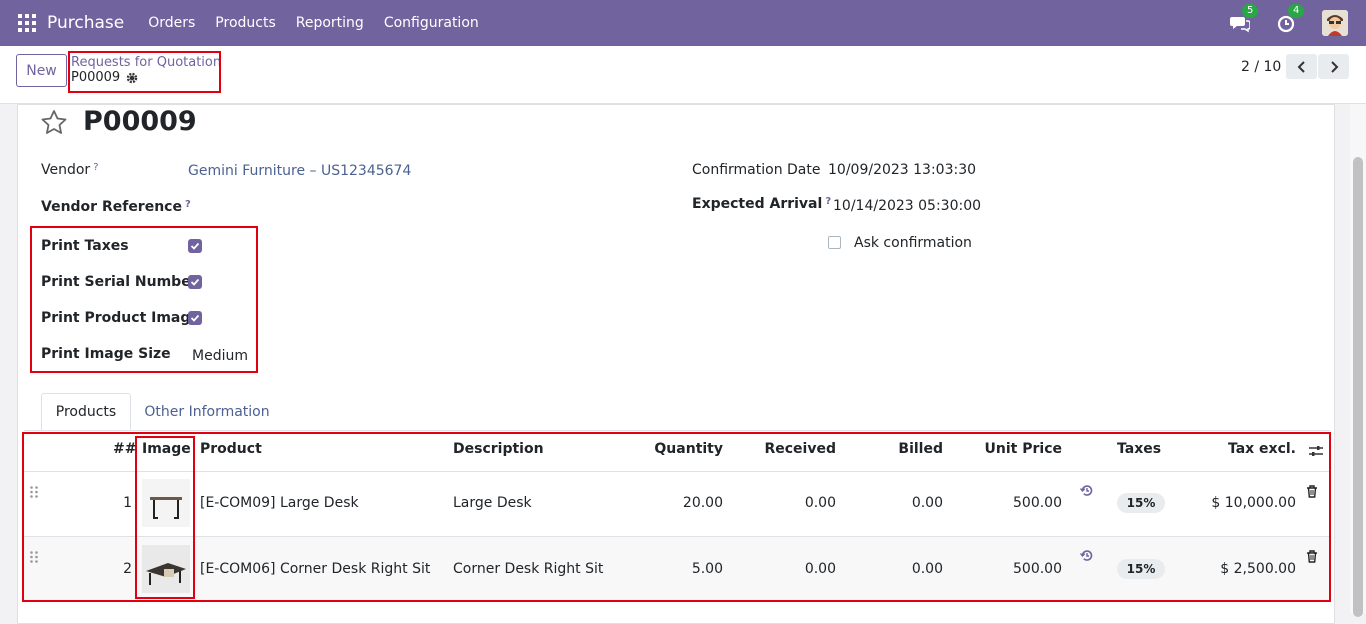 This screenshot has width=1366, height=624. What do you see at coordinates (127, 503) in the screenshot?
I see `row-sequence: 1` at bounding box center [127, 503].